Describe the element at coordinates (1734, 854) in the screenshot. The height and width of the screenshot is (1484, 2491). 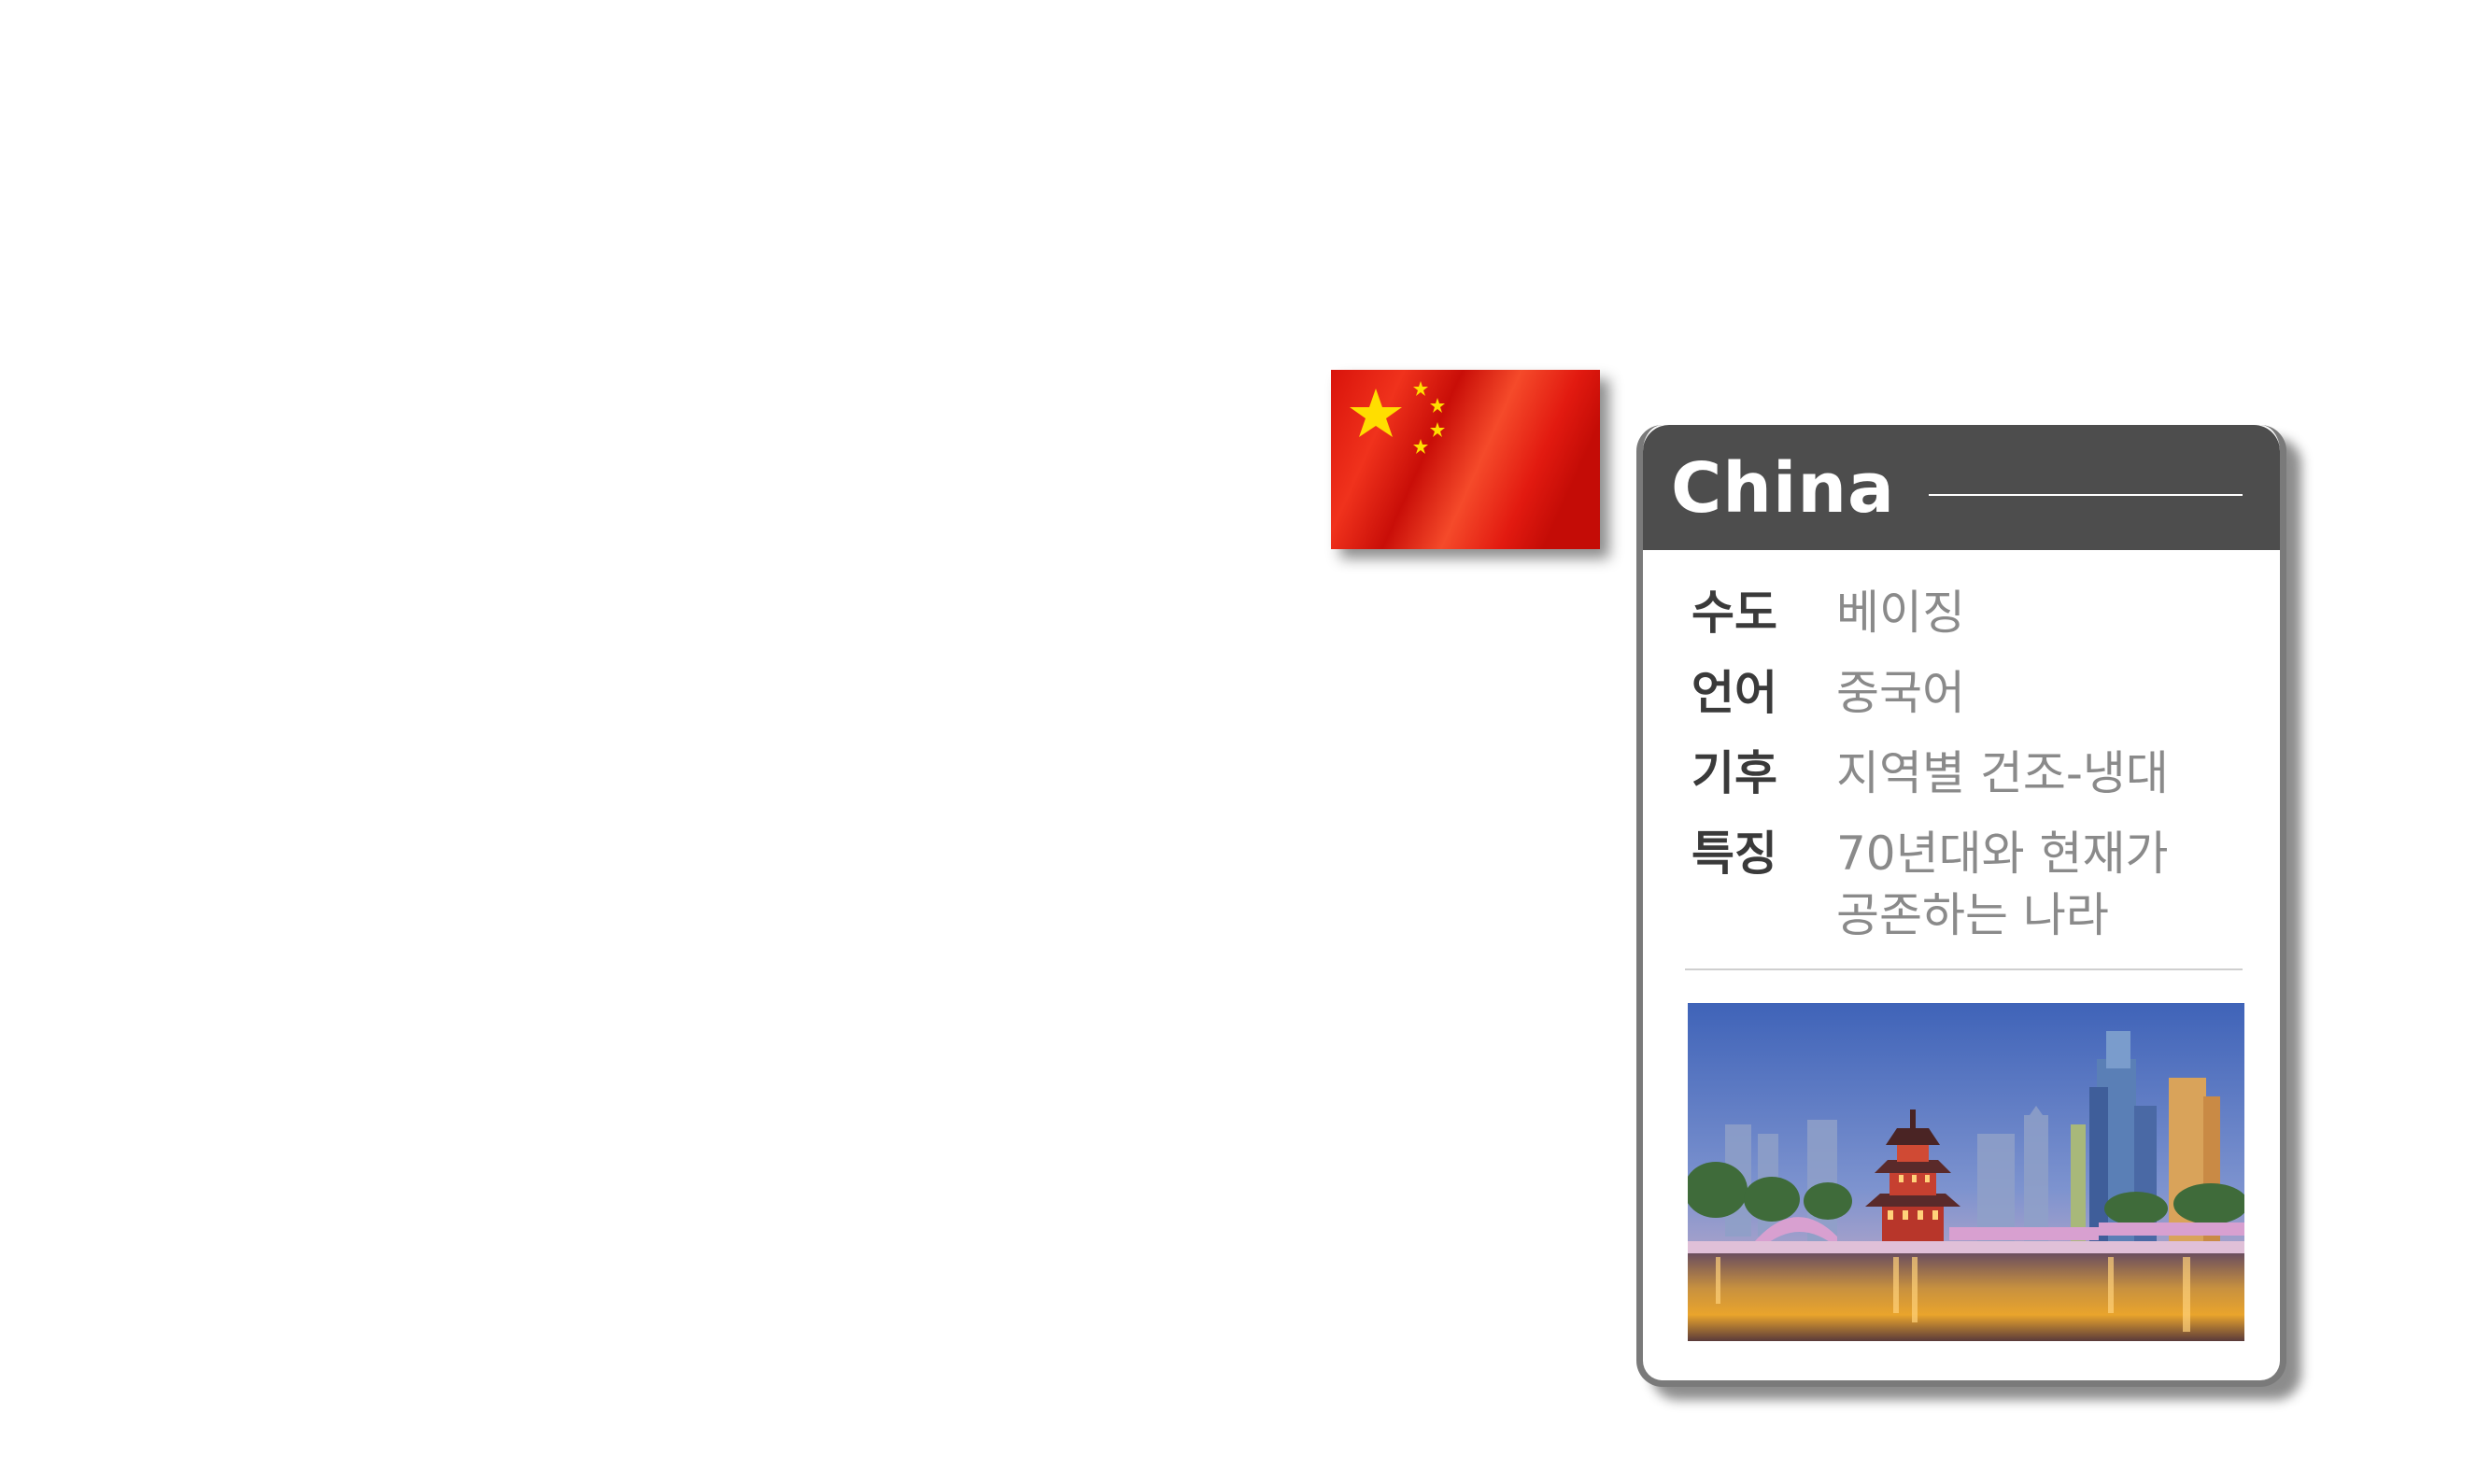
I see `info-label: 특징` at that location.